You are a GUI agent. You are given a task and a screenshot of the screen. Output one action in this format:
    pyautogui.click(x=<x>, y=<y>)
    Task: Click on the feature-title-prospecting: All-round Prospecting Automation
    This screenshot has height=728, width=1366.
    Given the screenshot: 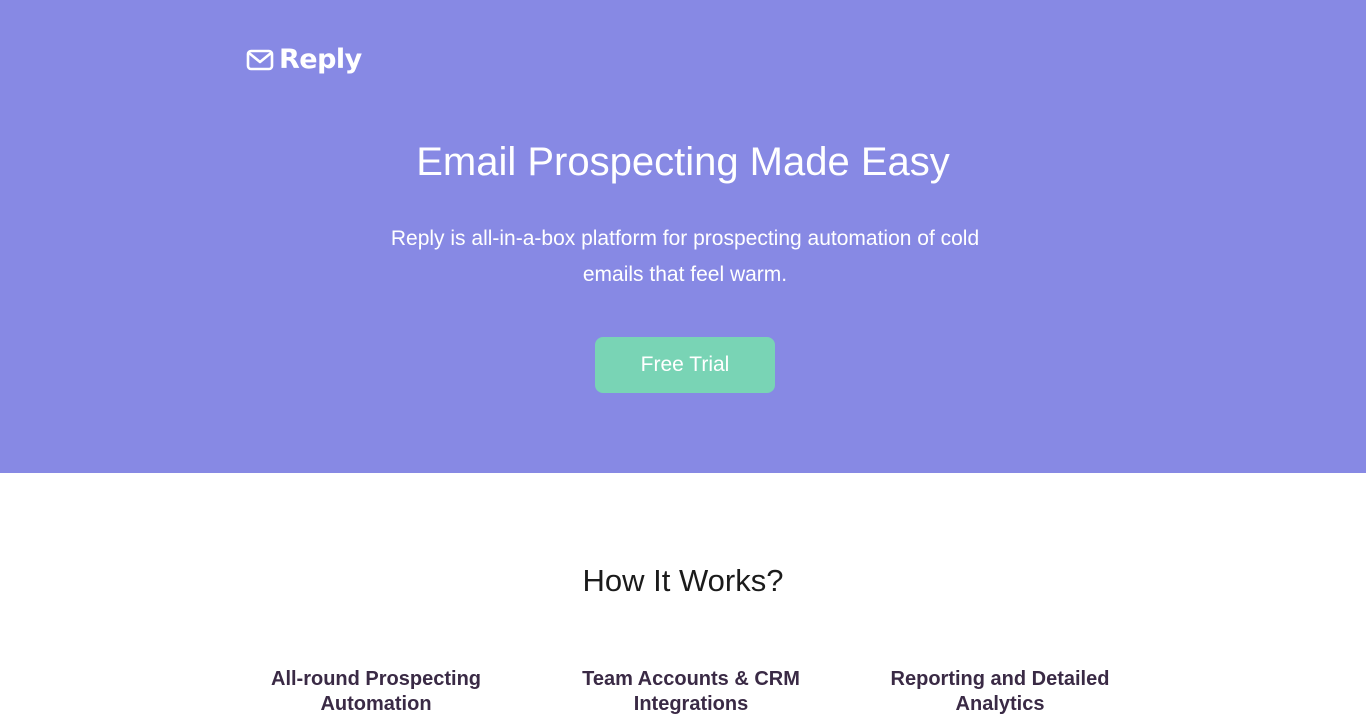 What is the action you would take?
    pyautogui.click(x=376, y=691)
    